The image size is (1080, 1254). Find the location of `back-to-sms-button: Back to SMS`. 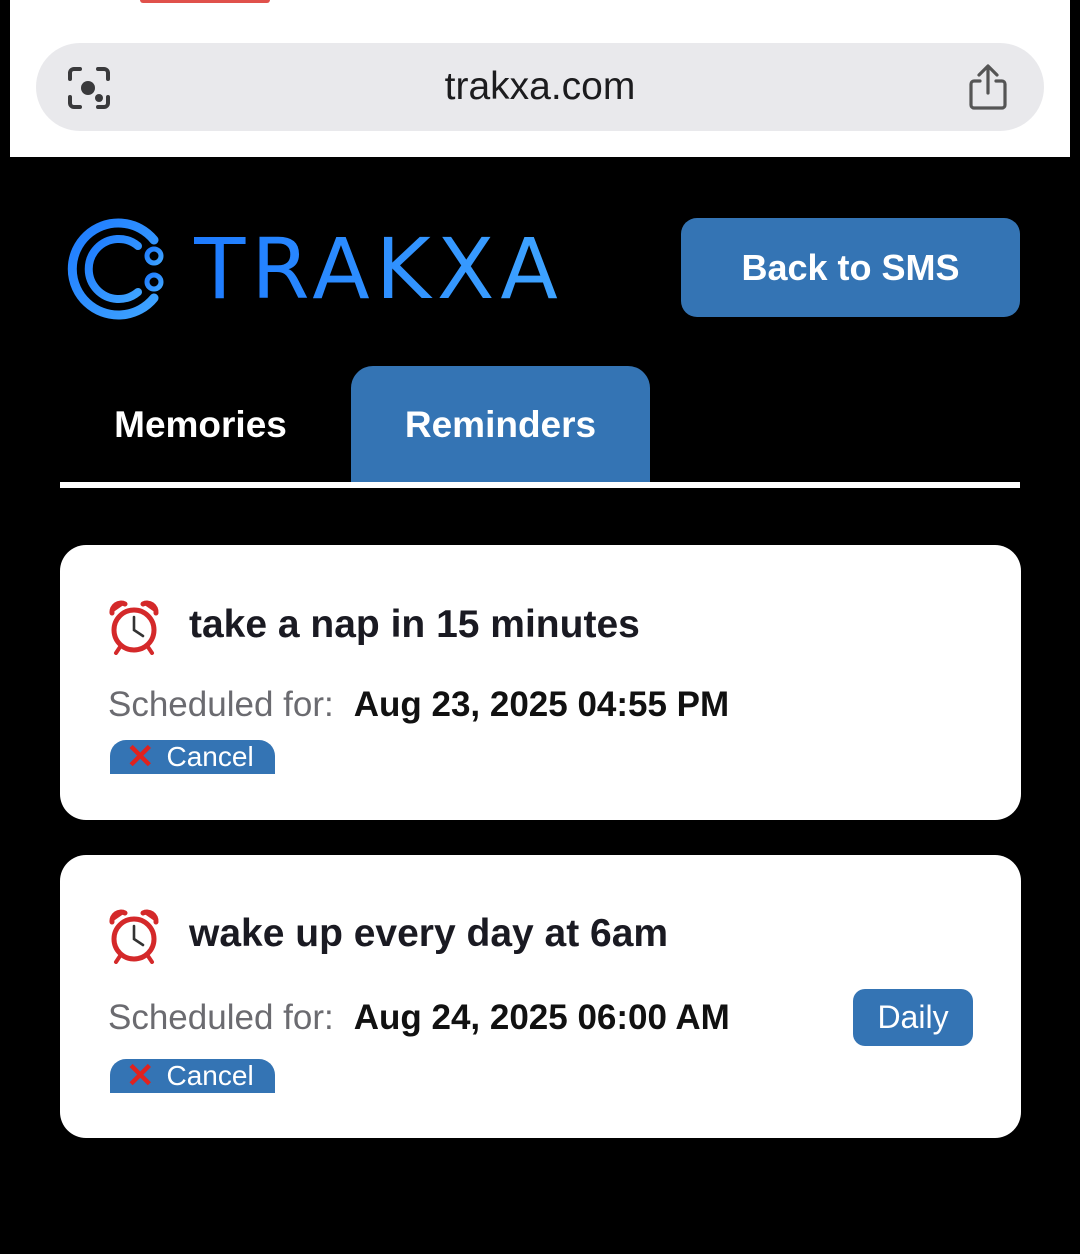

back-to-sms-button: Back to SMS is located at coordinates (850, 267).